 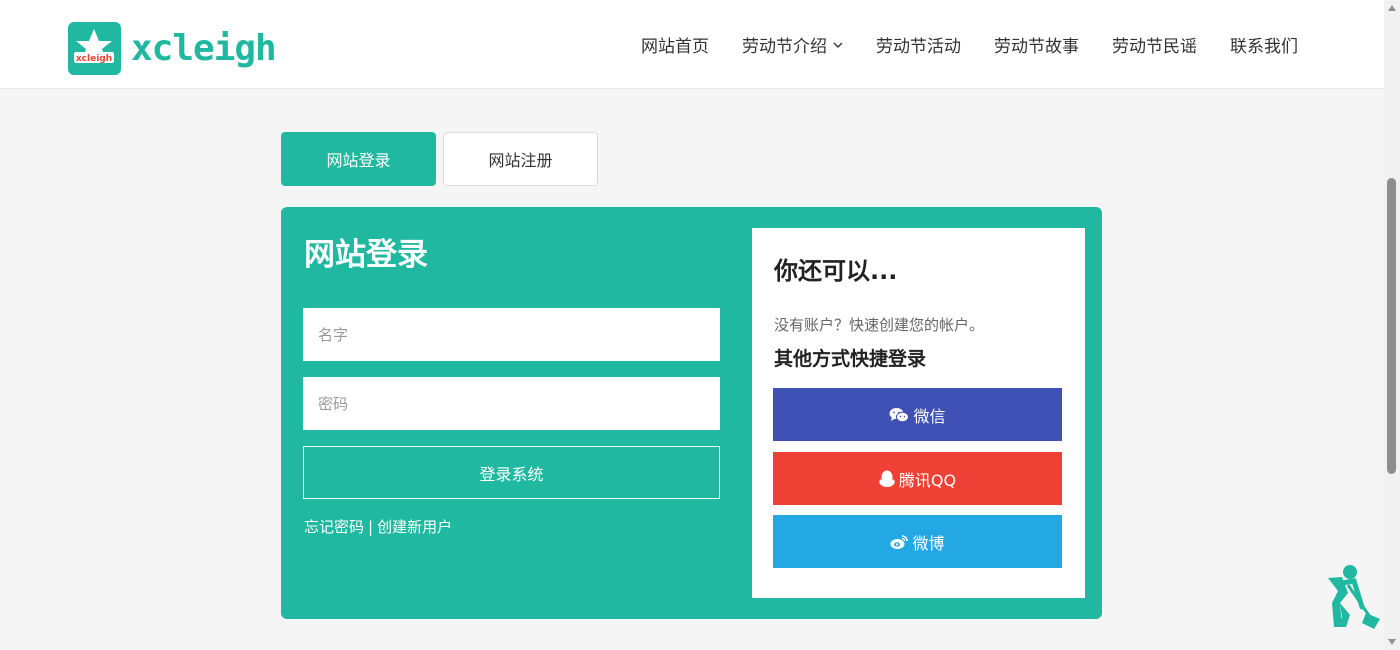 What do you see at coordinates (1392, 8) in the screenshot?
I see `scroll-up-arrow-icon` at bounding box center [1392, 8].